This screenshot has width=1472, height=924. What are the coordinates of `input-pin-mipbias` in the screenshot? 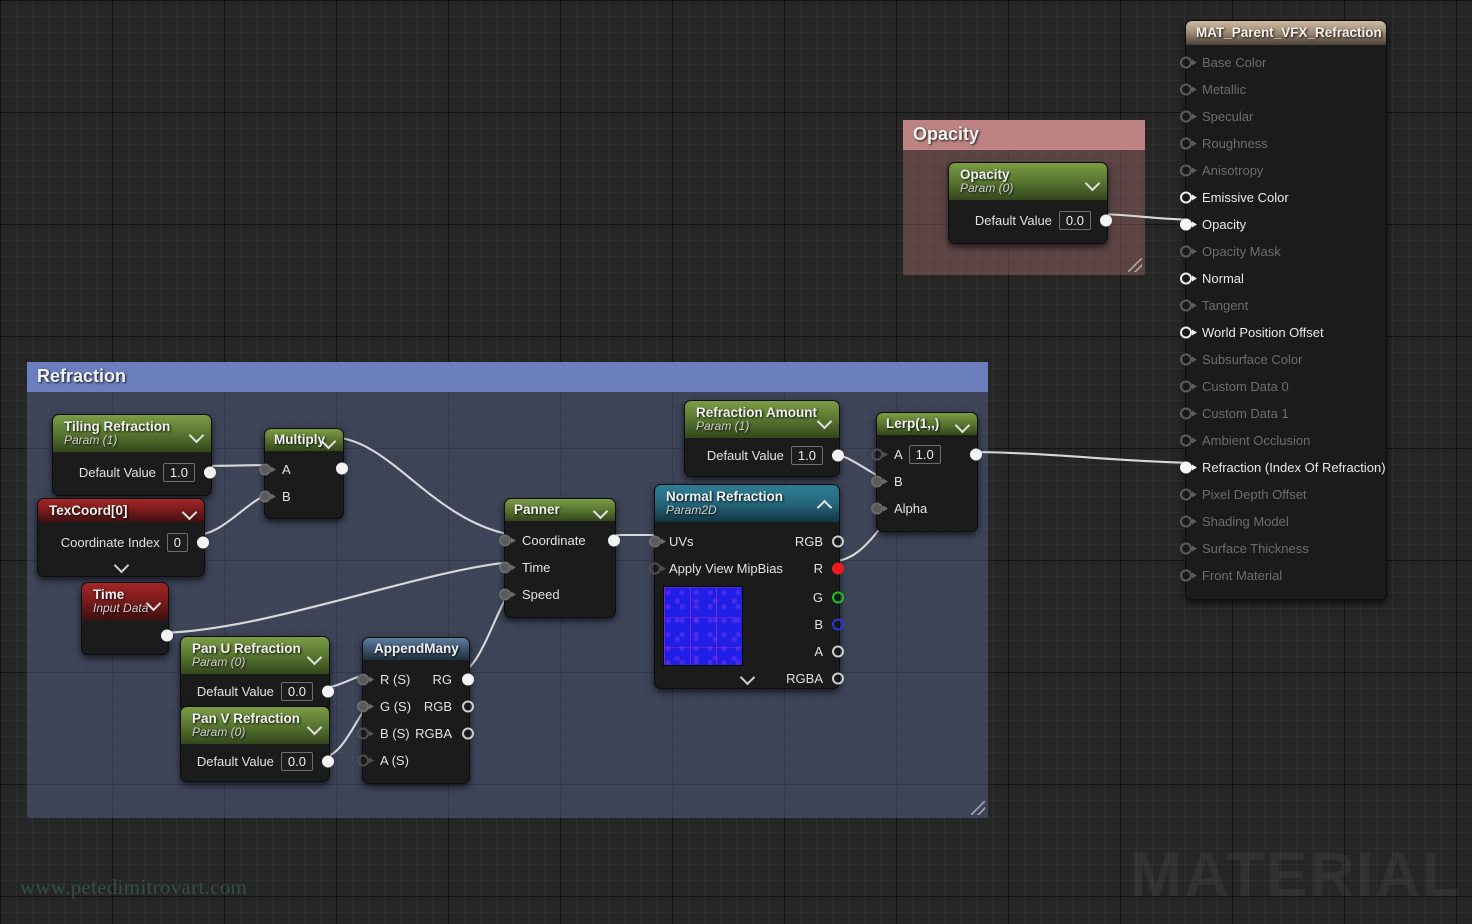 It's located at (657, 568).